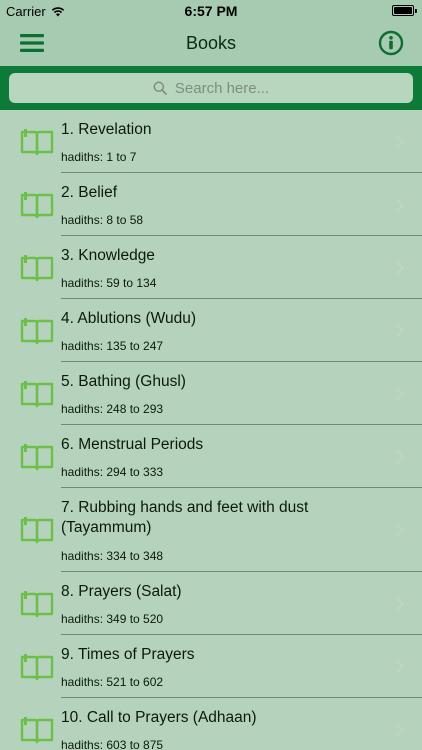 Image resolution: width=422 pixels, height=750 pixels. I want to click on book-row-3: 3. Knowledge hadiths: 59 to 134, so click(211, 267).